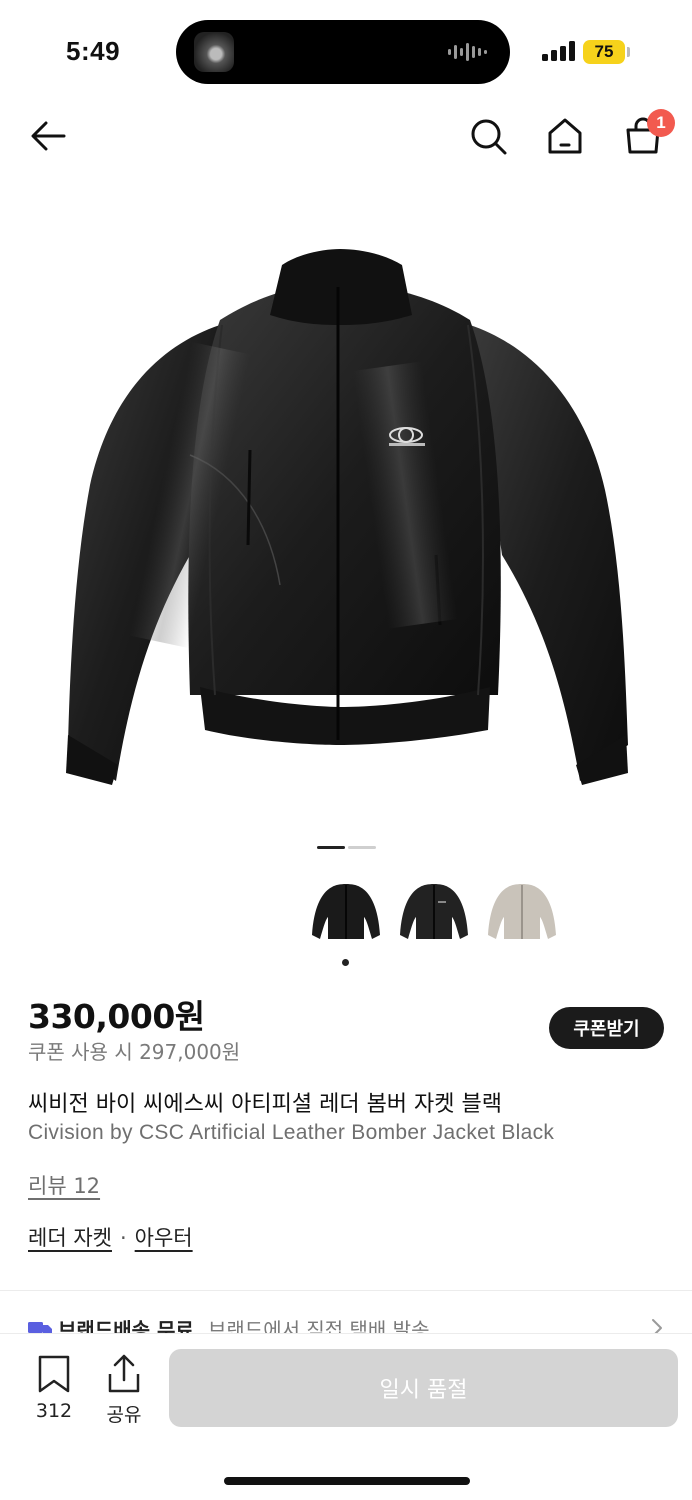 The image size is (692, 1500). I want to click on category-breadcrumb: 레더 자켓 · 아우터, so click(110, 1237).